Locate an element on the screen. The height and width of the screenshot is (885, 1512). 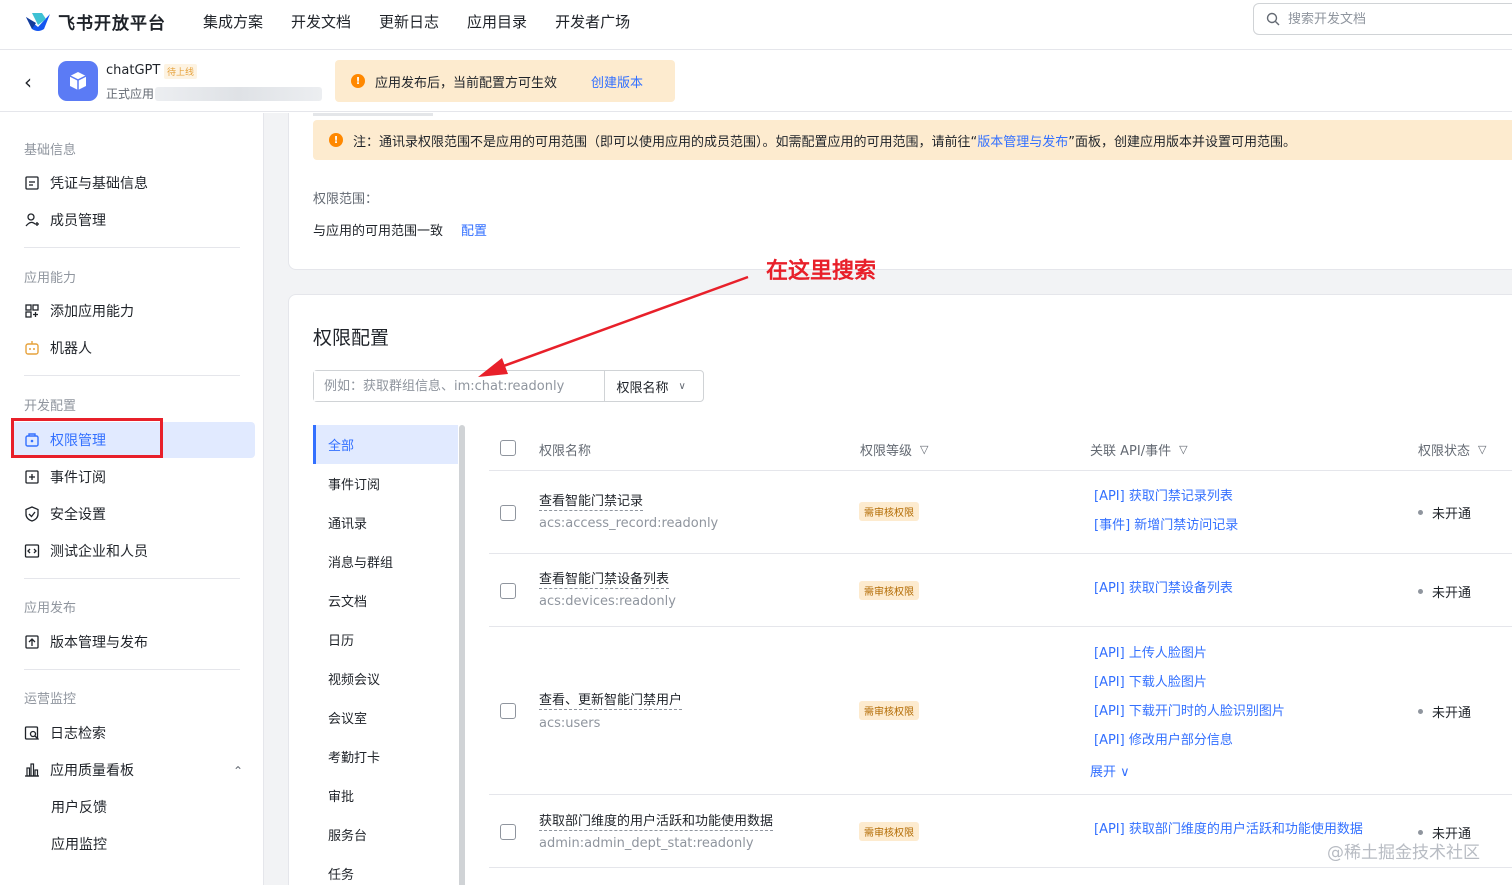
nav-link-developer-square: 开发者广场 is located at coordinates (592, 21).